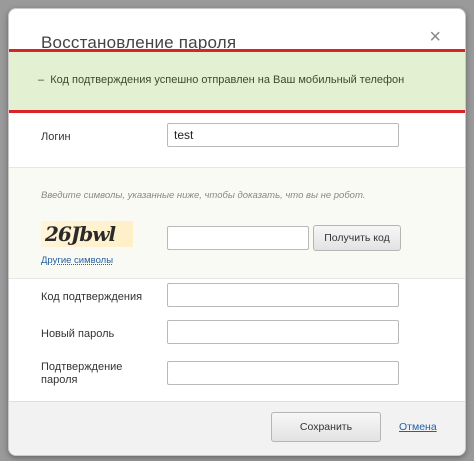 This screenshot has width=474, height=461. I want to click on confirmation-code-input, so click(283, 295).